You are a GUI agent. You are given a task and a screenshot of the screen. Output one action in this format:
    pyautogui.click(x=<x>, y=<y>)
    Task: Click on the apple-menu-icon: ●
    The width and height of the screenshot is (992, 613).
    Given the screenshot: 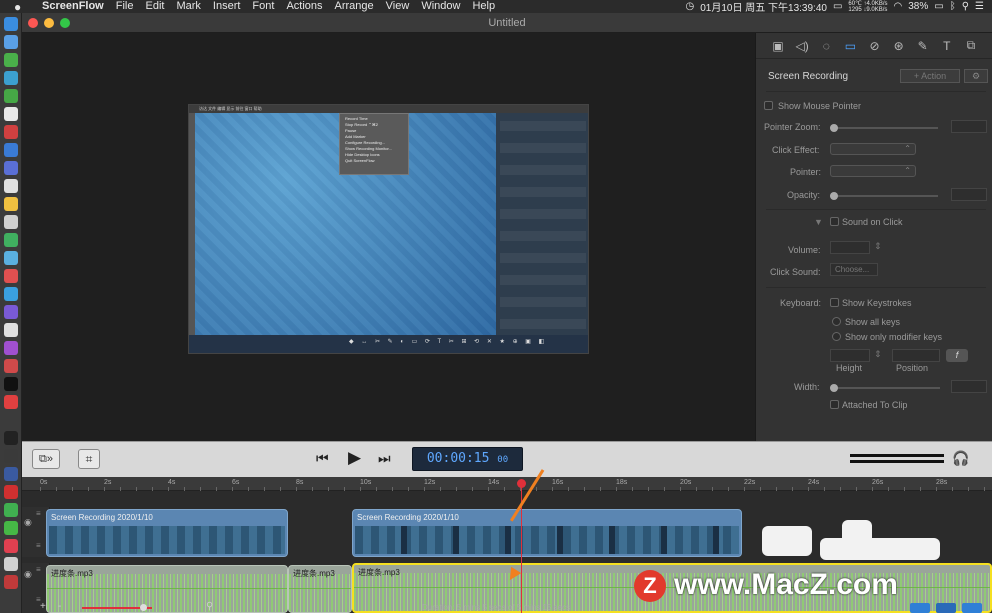 What is the action you would take?
    pyautogui.click(x=21, y=7)
    